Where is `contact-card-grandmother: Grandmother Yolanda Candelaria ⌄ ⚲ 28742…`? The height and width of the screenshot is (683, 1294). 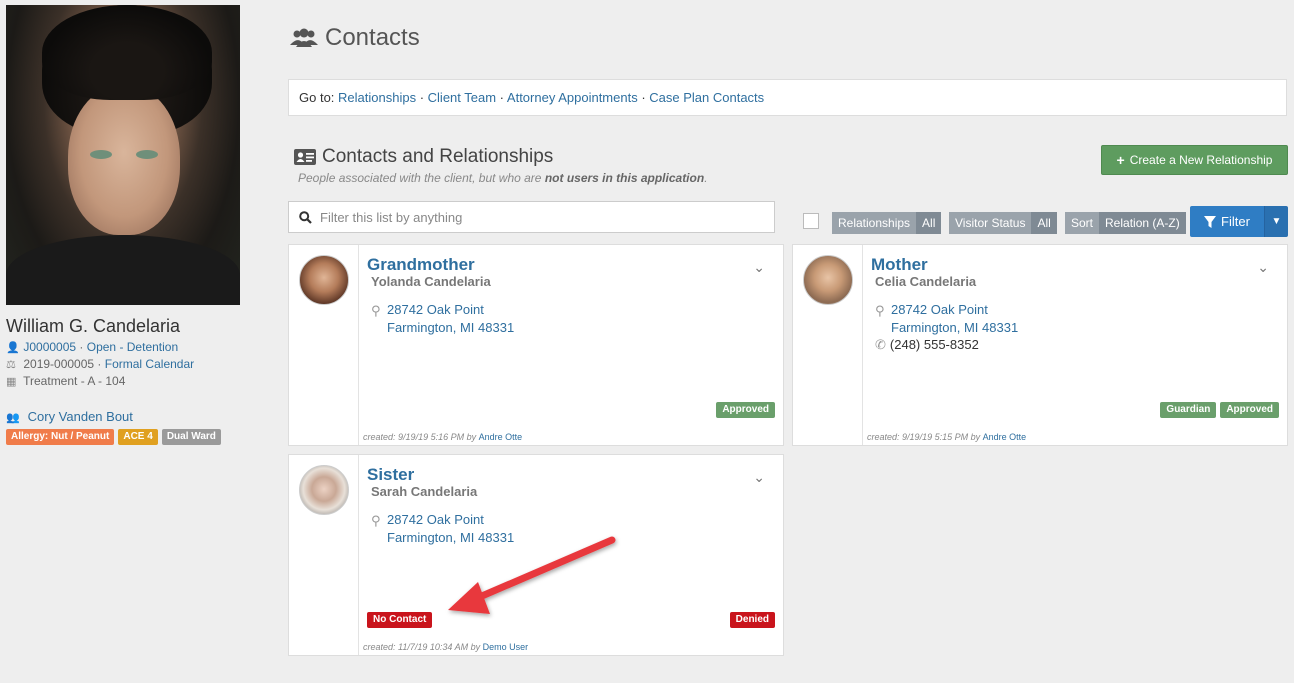 contact-card-grandmother: Grandmother Yolanda Candelaria ⌄ ⚲ 28742… is located at coordinates (536, 345).